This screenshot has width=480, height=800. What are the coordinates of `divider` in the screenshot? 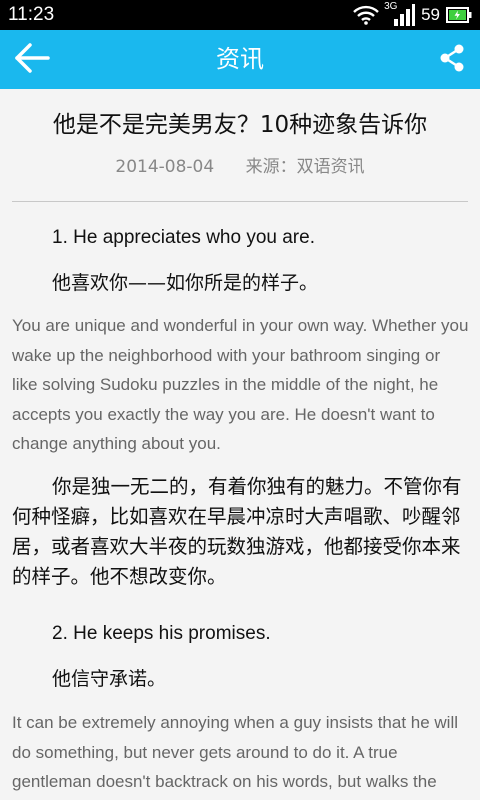 It's located at (240, 201).